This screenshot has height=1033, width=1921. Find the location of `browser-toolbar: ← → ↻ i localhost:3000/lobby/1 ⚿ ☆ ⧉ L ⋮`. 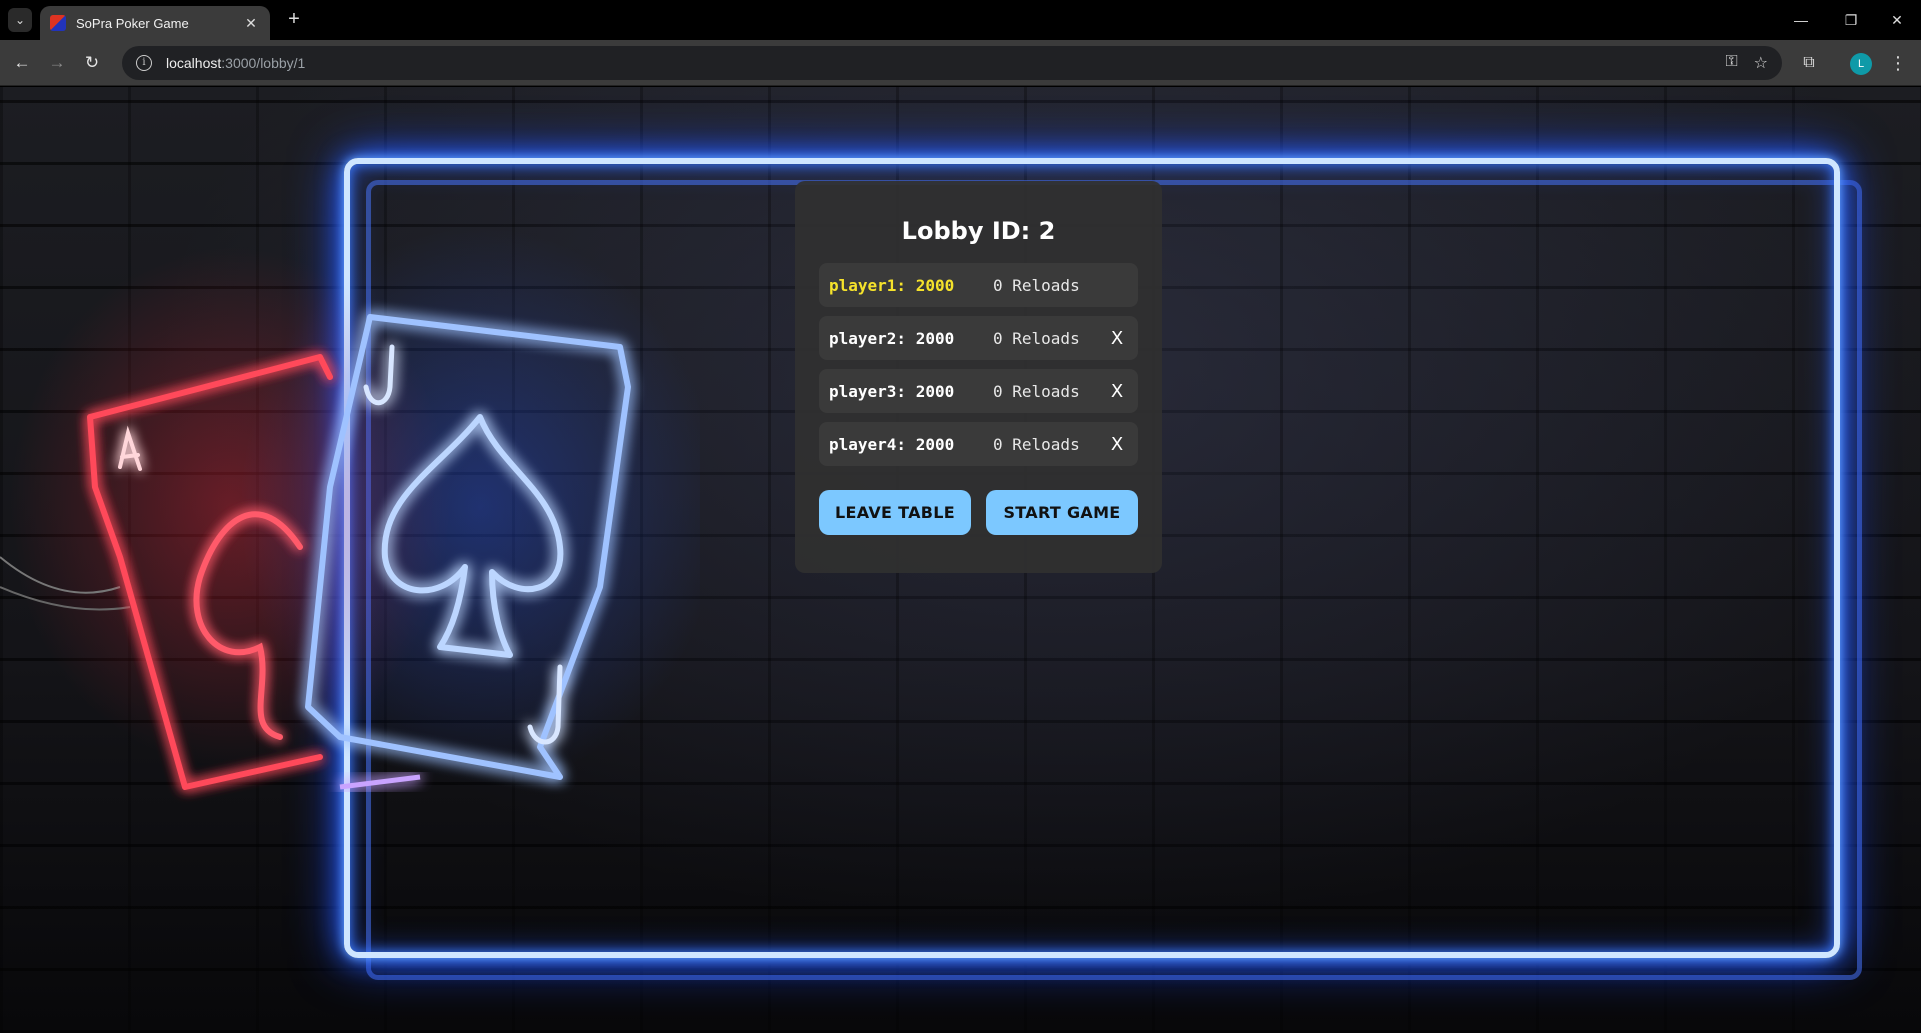

browser-toolbar: ← → ↻ i localhost:3000/lobby/1 ⚿ ☆ ⧉ L ⋮ is located at coordinates (960, 63).